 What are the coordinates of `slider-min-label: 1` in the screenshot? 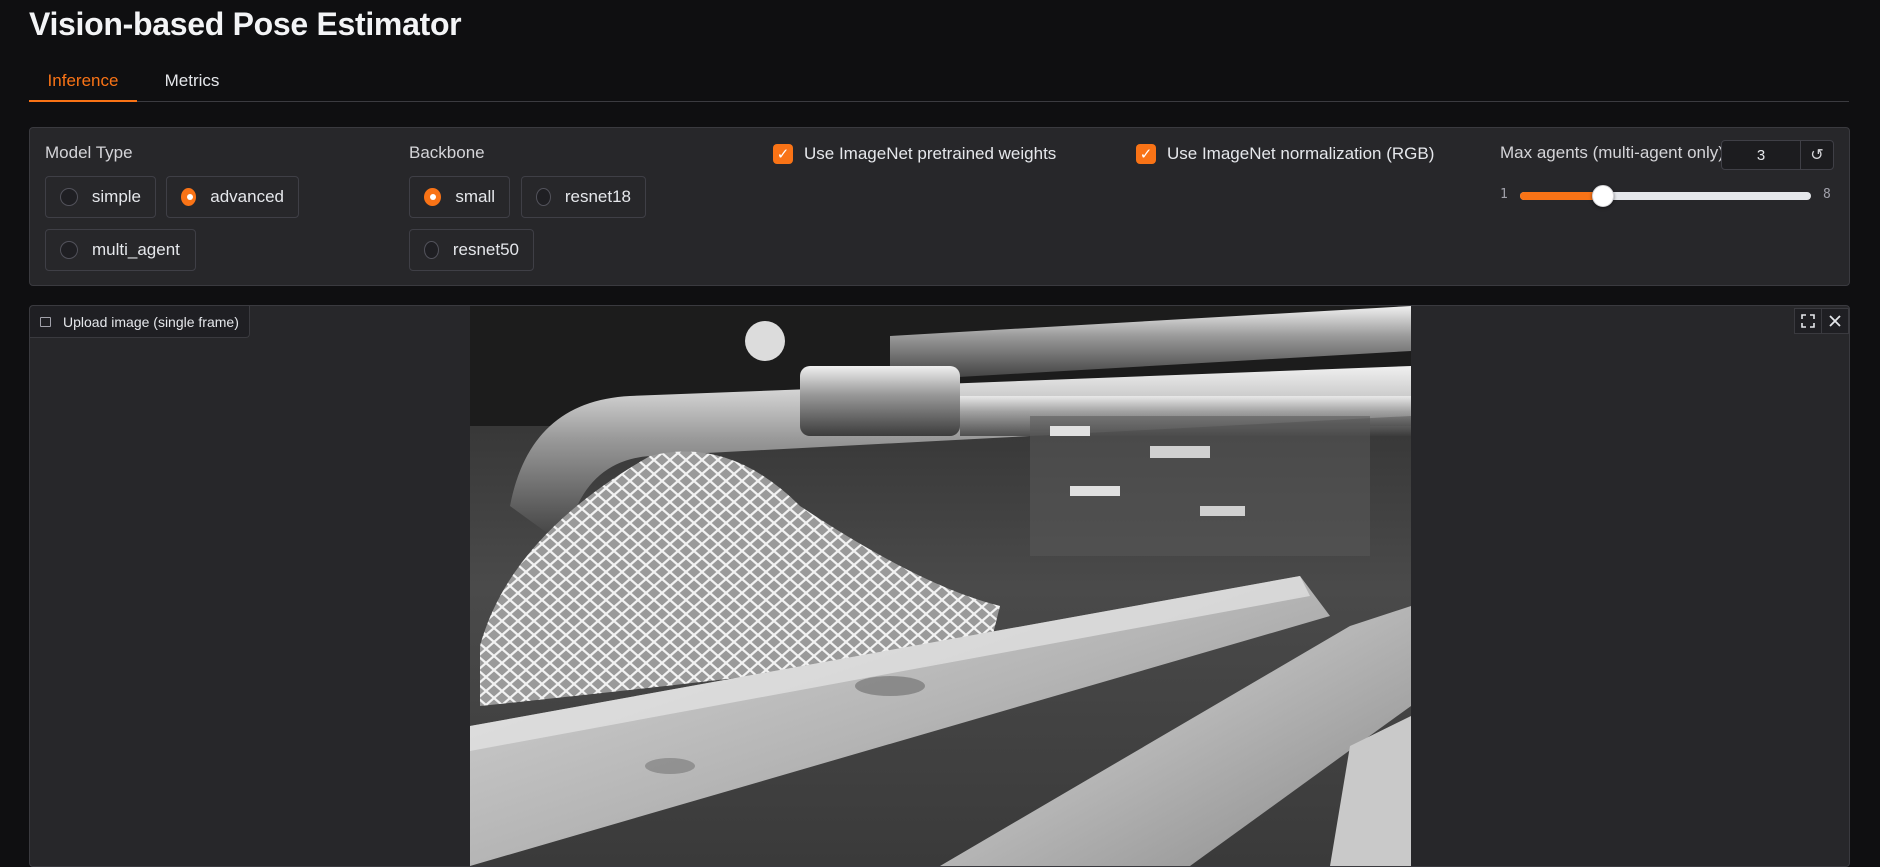 It's located at (1504, 194).